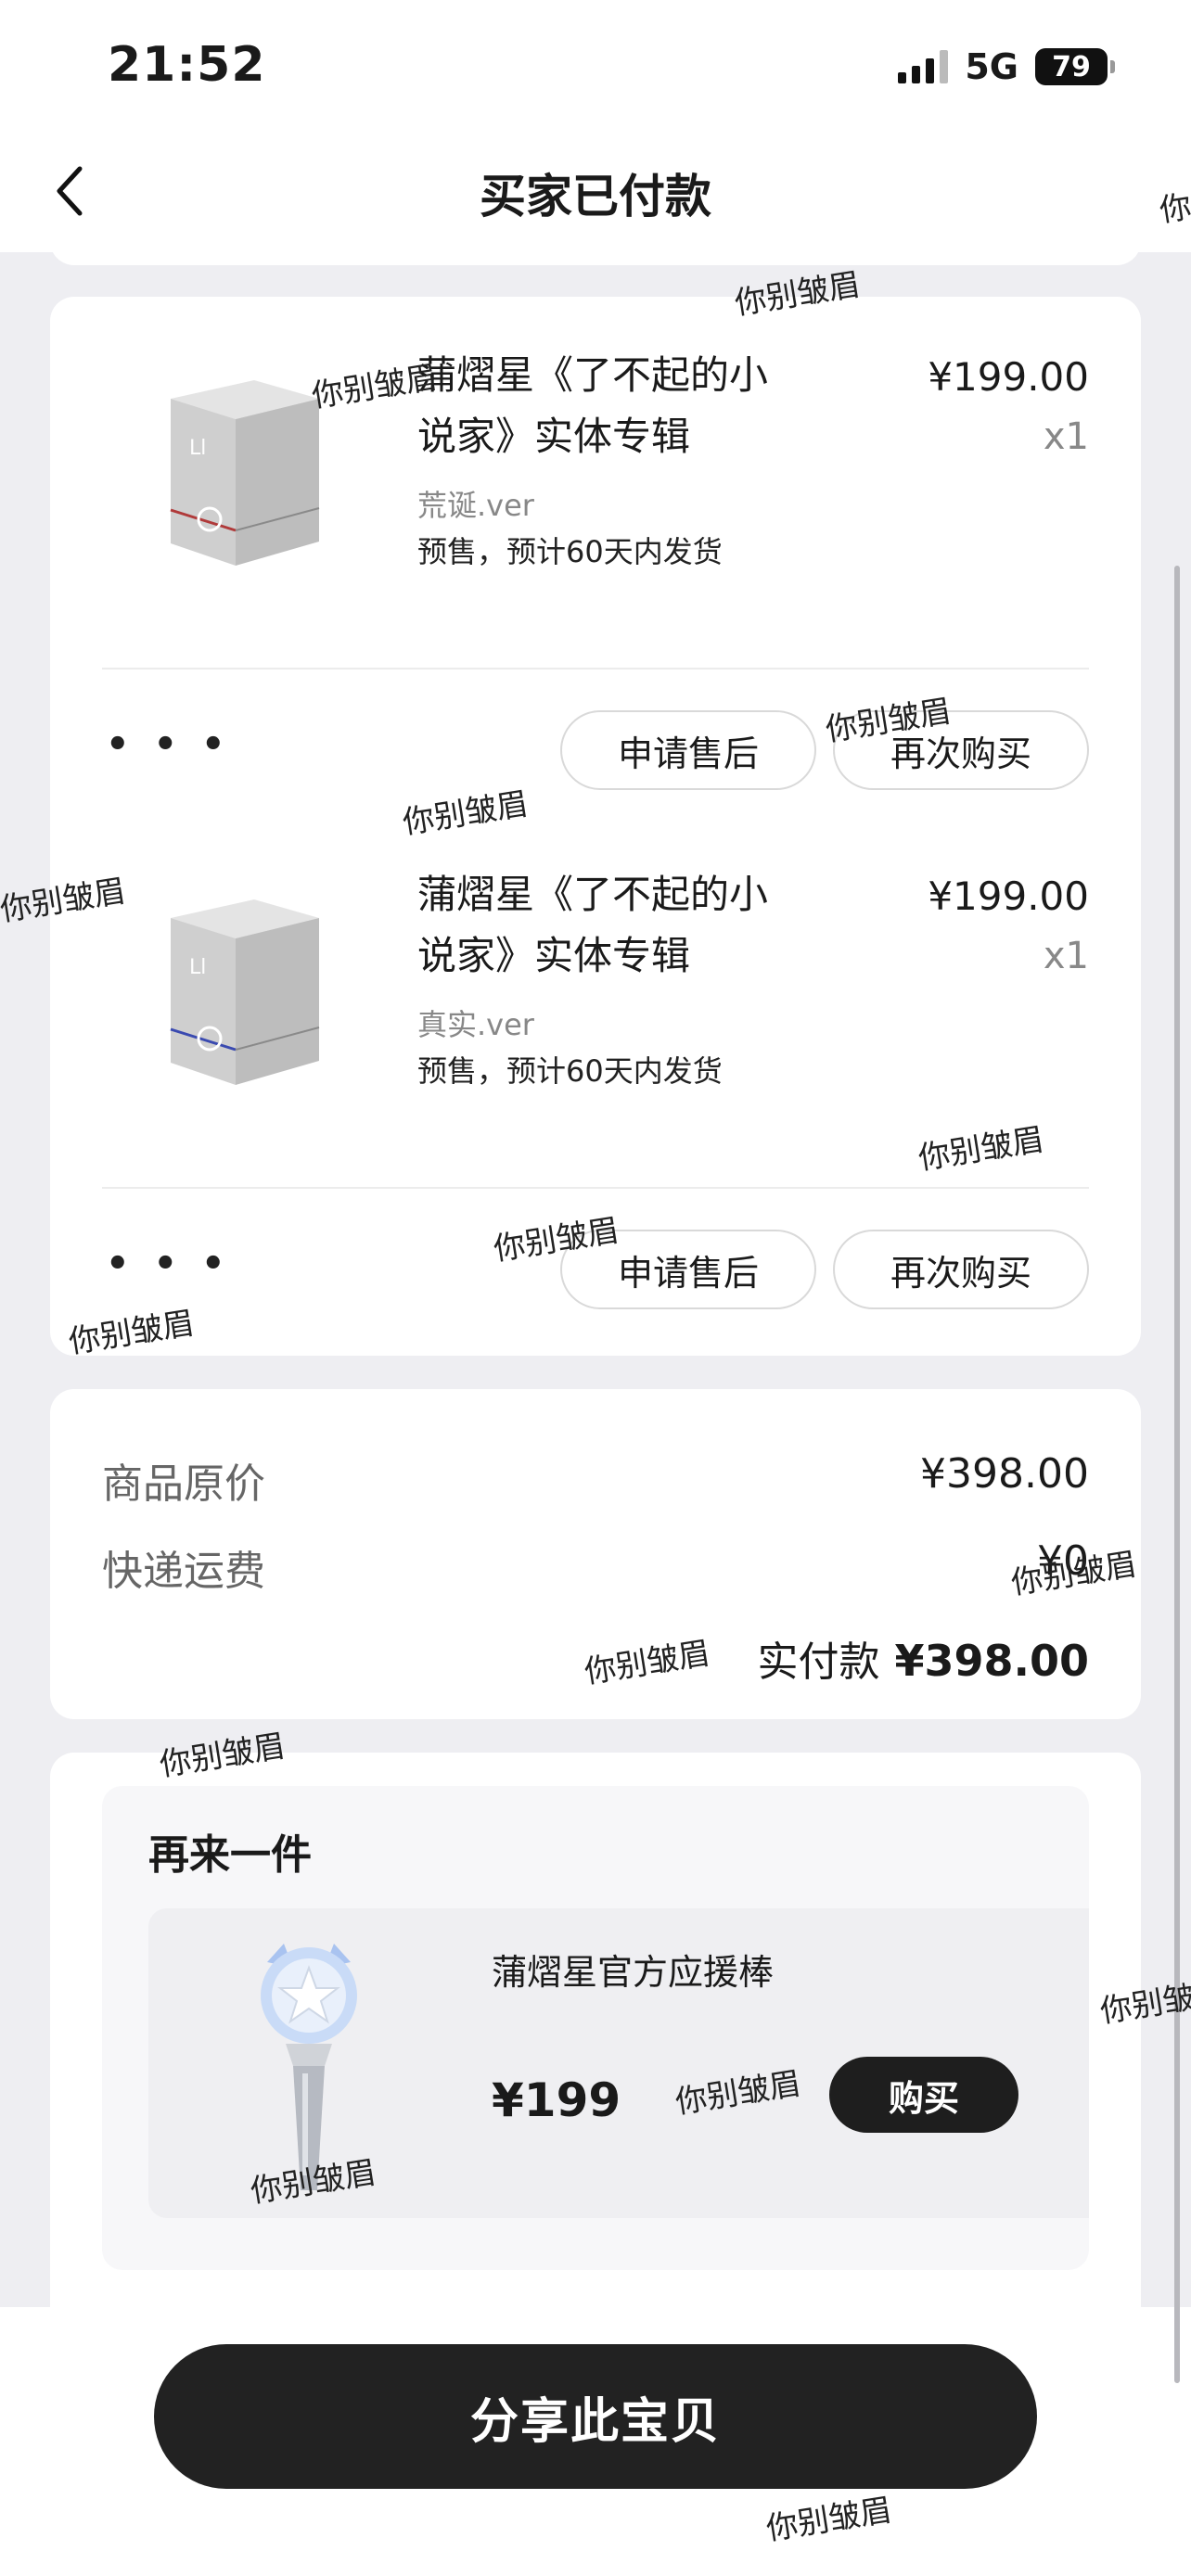 The width and height of the screenshot is (1191, 2576). What do you see at coordinates (595, 126) in the screenshot?
I see `top-bar: 21:52 5G 79 买家已付款` at bounding box center [595, 126].